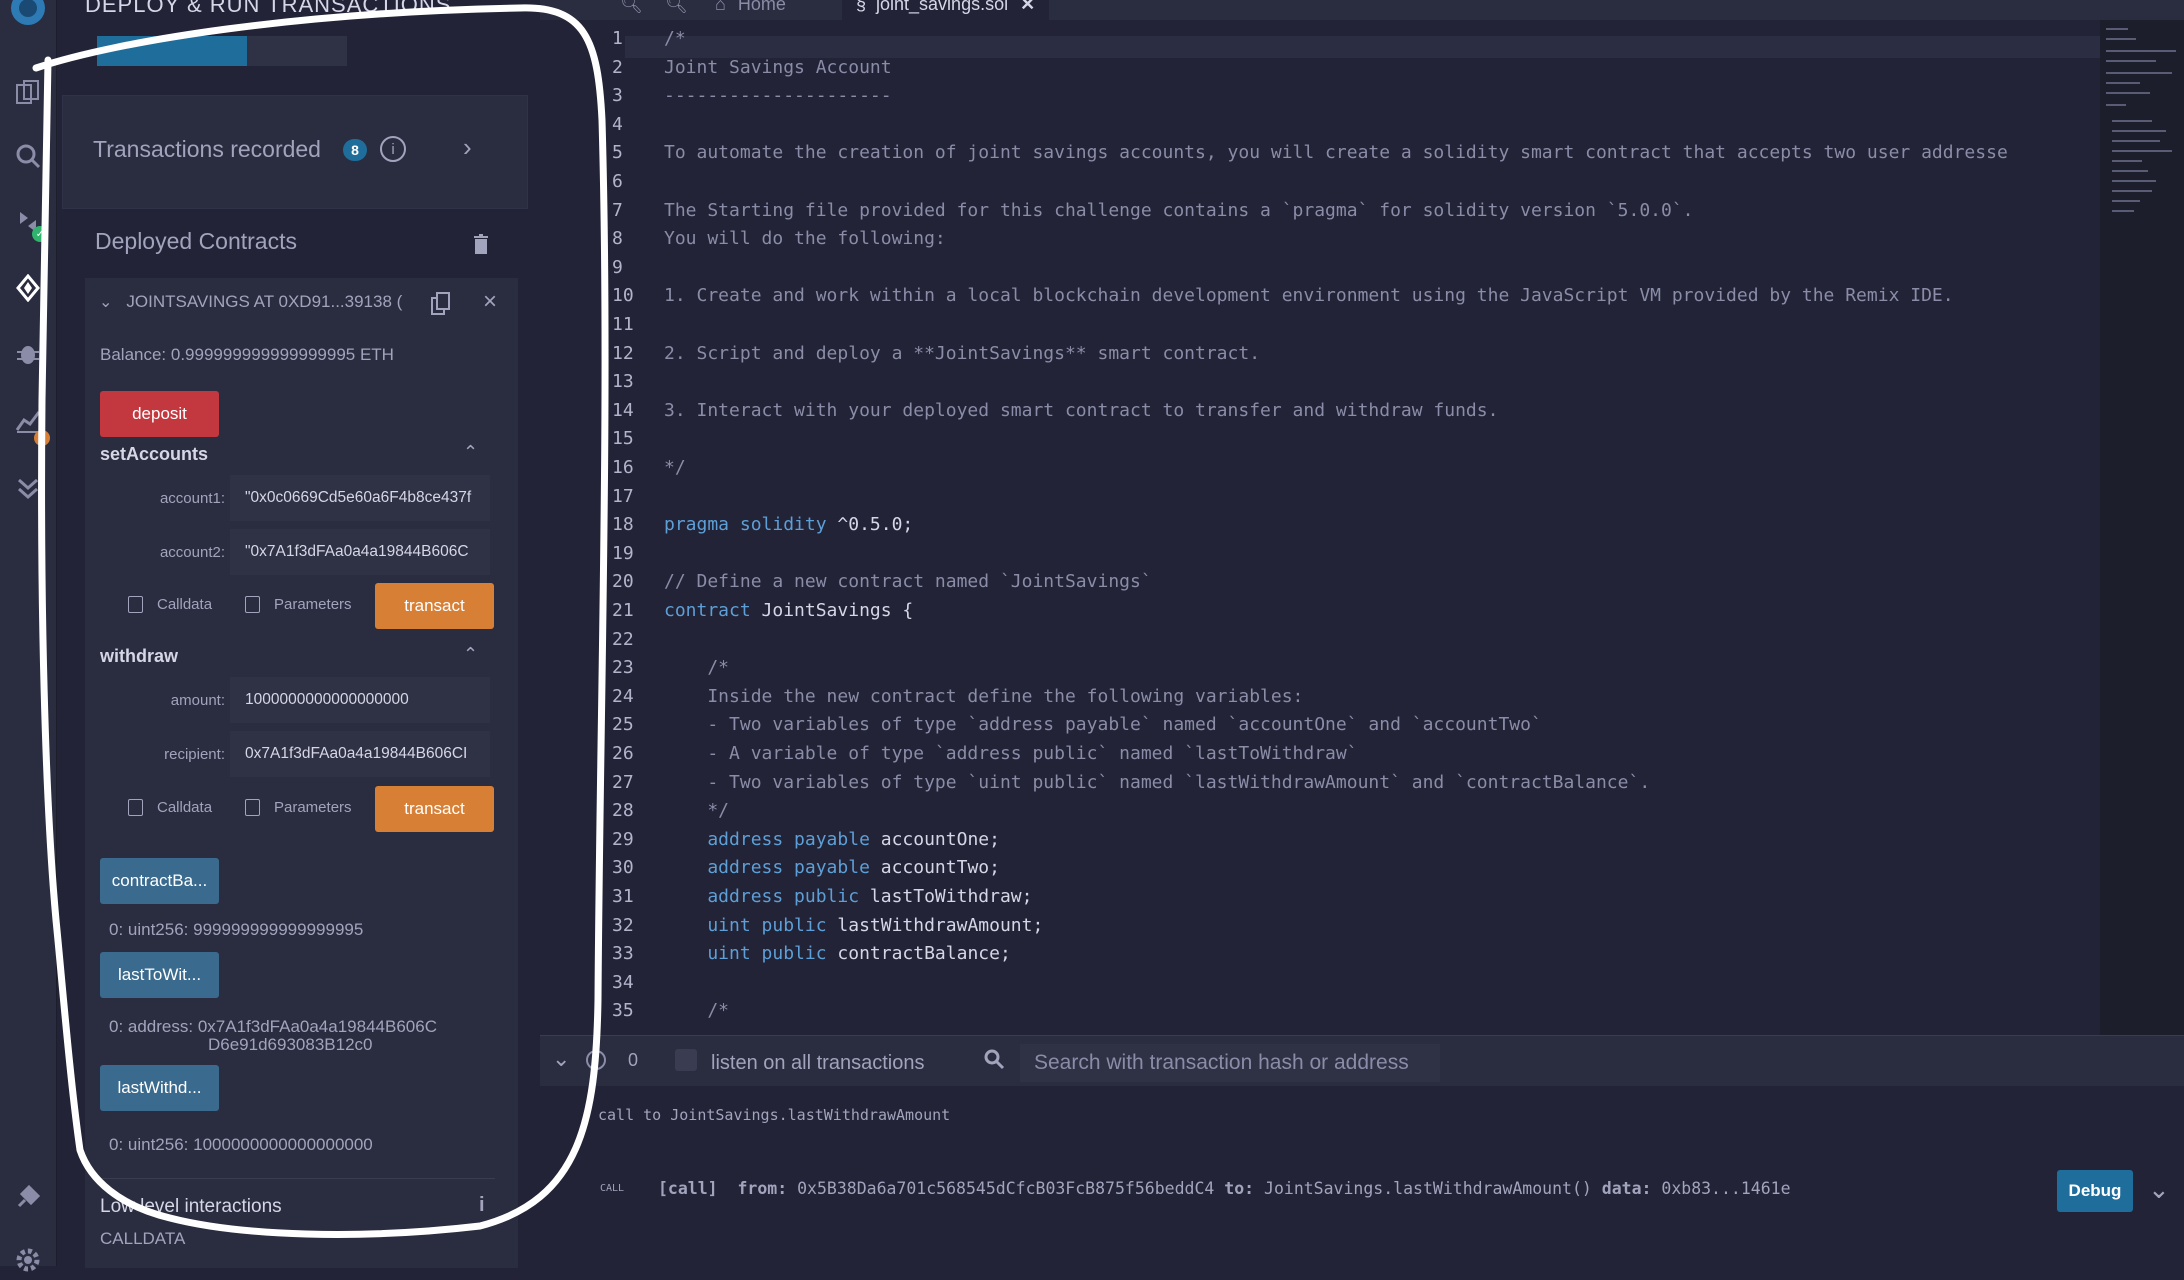  Describe the element at coordinates (946, 896) in the screenshot. I see `code-text: lastToWithdraw;` at that location.